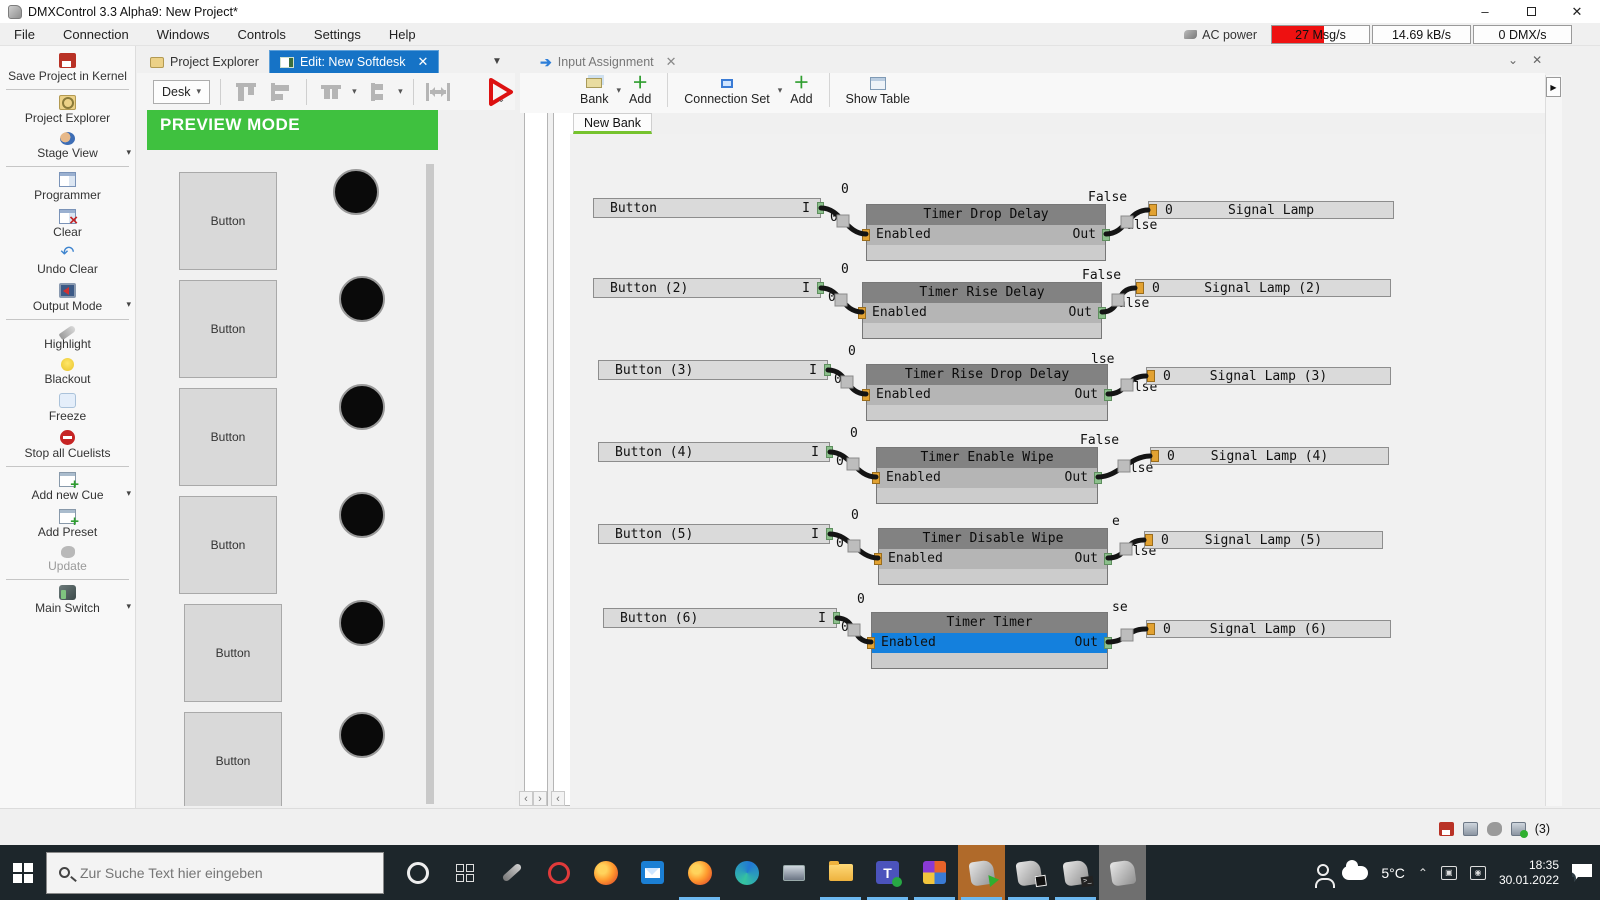 The image size is (1600, 900). Describe the element at coordinates (1553, 87) in the screenshot. I see `expand-panel-icon: ▶` at that location.